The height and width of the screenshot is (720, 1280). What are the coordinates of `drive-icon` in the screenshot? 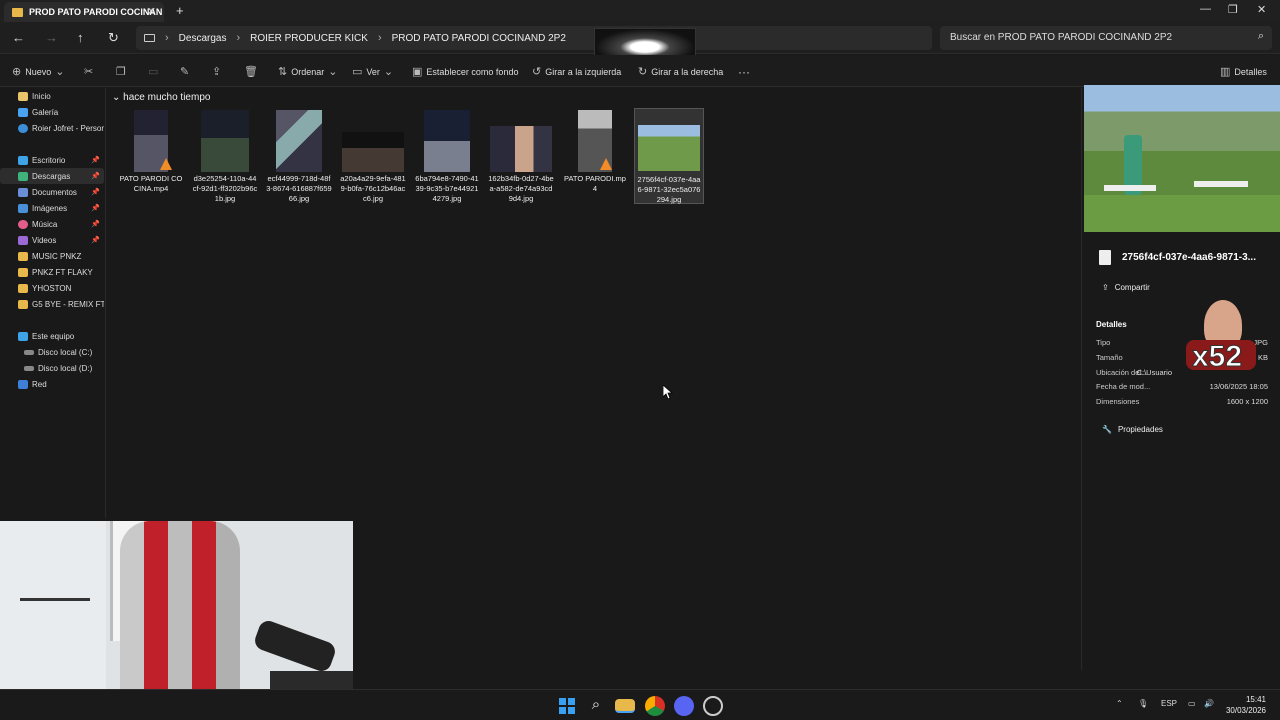 It's located at (29, 368).